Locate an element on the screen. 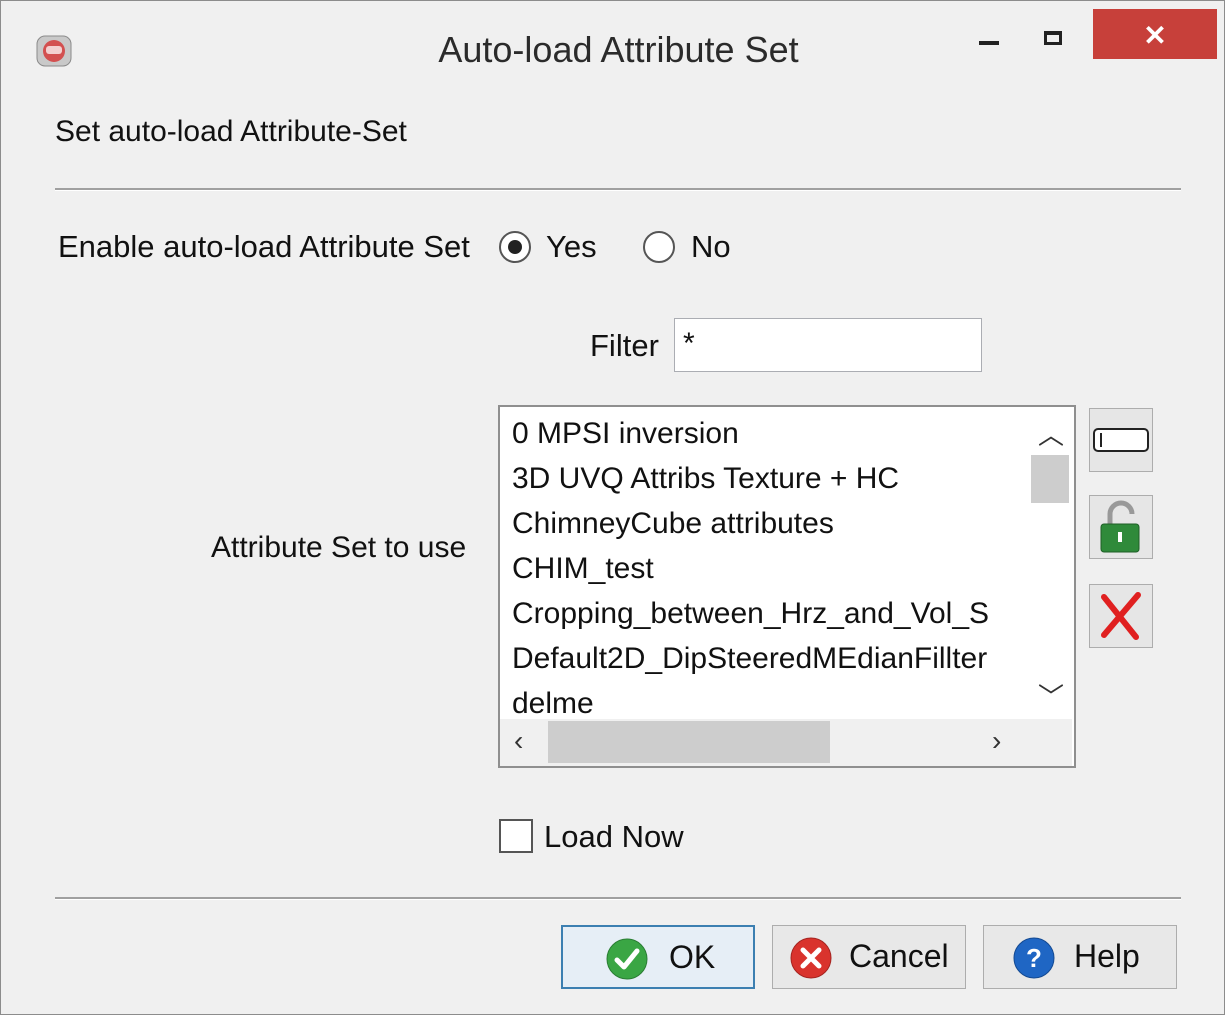  separator-top is located at coordinates (618, 189).